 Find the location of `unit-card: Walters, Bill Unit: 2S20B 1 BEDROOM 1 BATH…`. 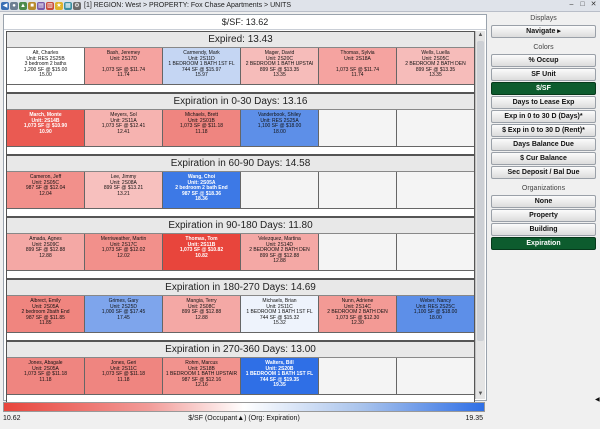

unit-card: Walters, Bill Unit: 2S20B 1 BEDROOM 1 BATH… is located at coordinates (280, 376).